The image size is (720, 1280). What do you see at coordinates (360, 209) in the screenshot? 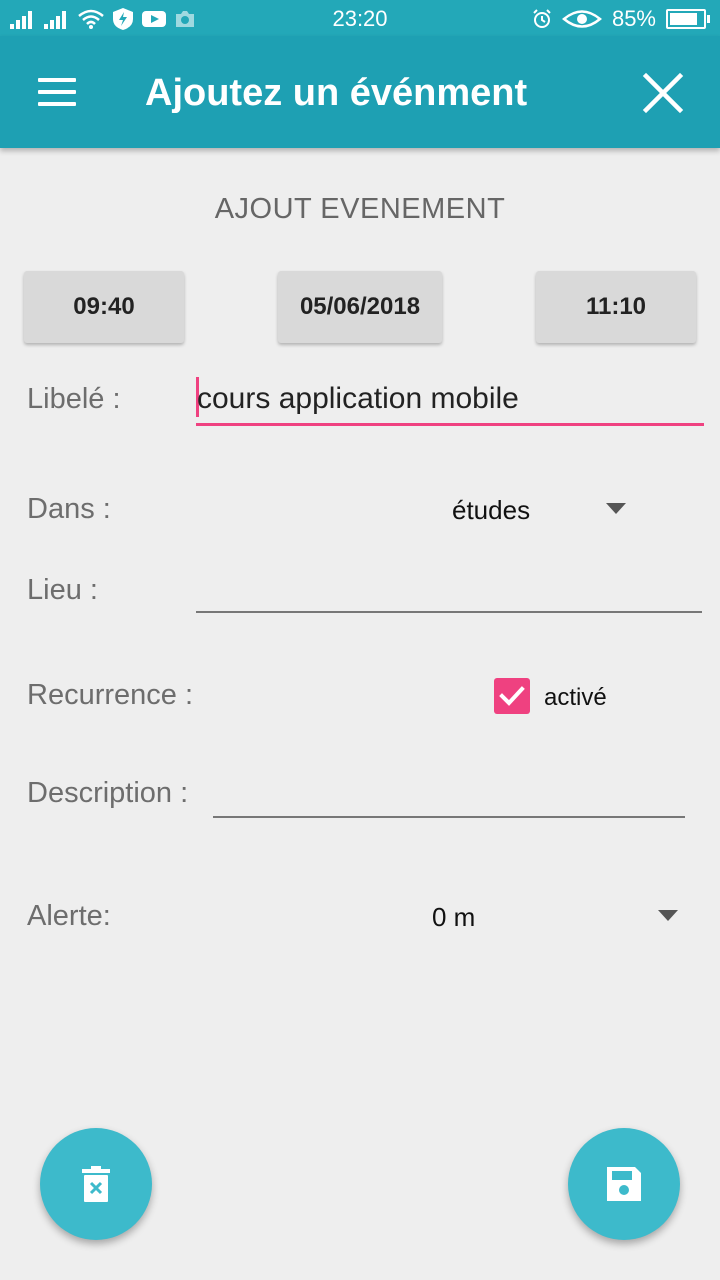
I see `section-title: AJOUT EVENEMENT` at bounding box center [360, 209].